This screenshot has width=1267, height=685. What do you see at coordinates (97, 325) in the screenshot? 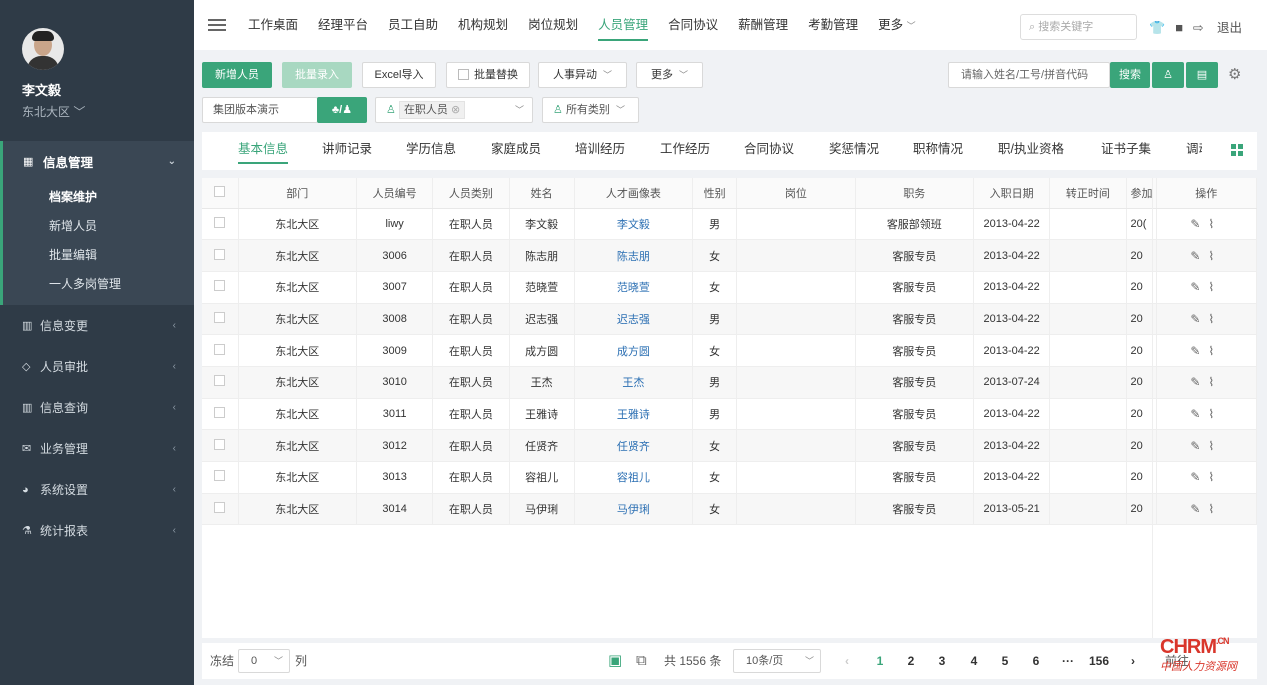
I see `sidebar-item-info-change: ▥ 信息变更 ‹` at bounding box center [97, 325].